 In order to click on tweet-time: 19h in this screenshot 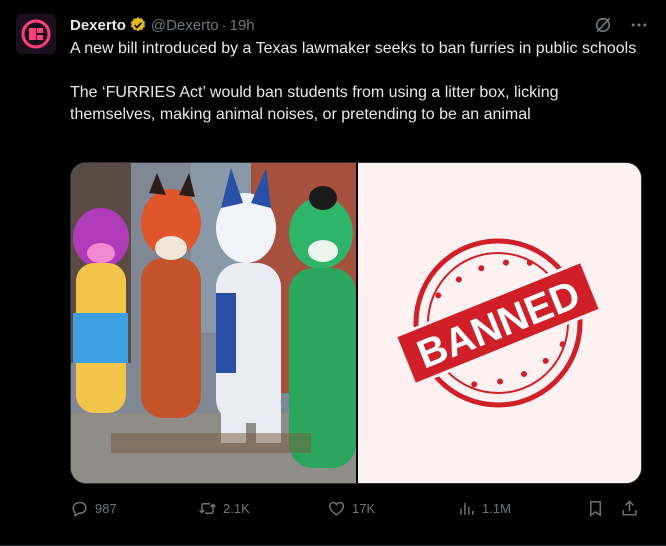, I will do `click(242, 25)`.